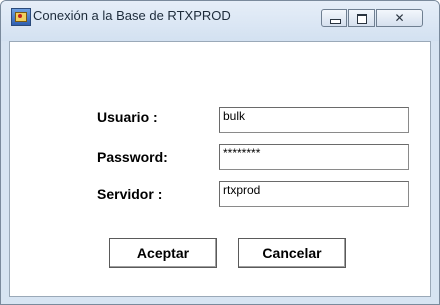 Image resolution: width=440 pixels, height=305 pixels. What do you see at coordinates (132, 15) in the screenshot?
I see `window-title: Conexión a la Base de RTXPROD` at bounding box center [132, 15].